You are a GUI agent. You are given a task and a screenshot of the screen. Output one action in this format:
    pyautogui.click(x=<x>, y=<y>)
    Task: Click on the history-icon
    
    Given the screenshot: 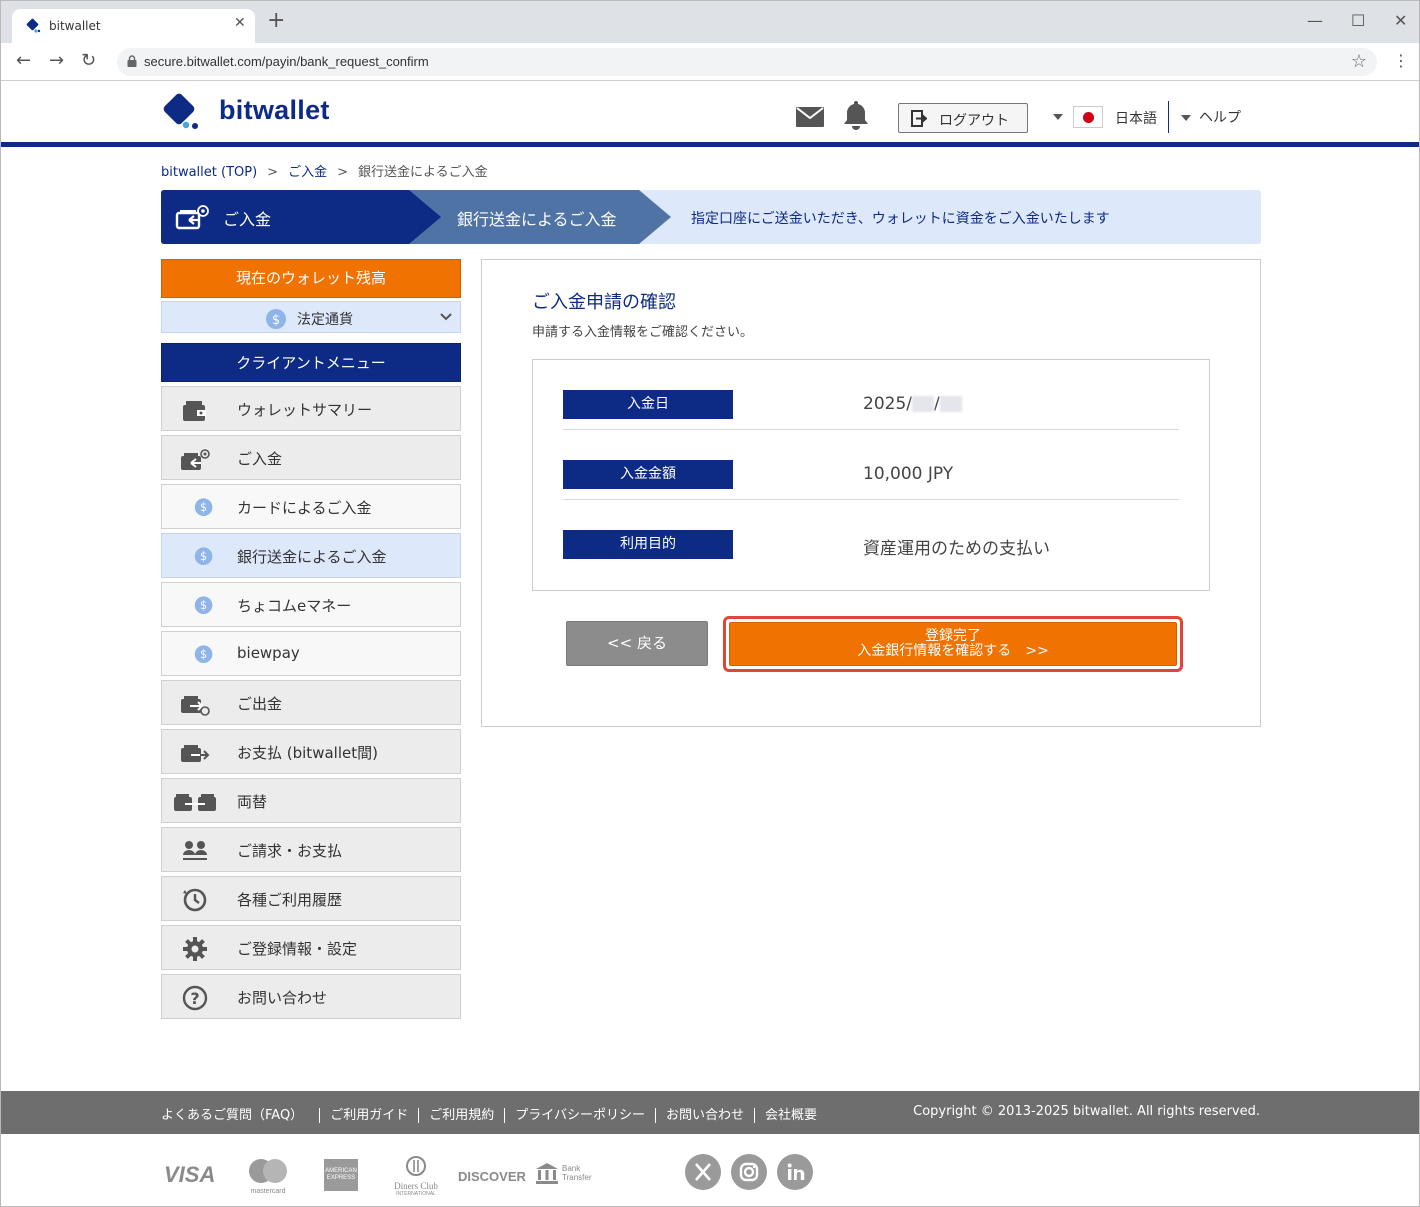 What is the action you would take?
    pyautogui.click(x=195, y=900)
    